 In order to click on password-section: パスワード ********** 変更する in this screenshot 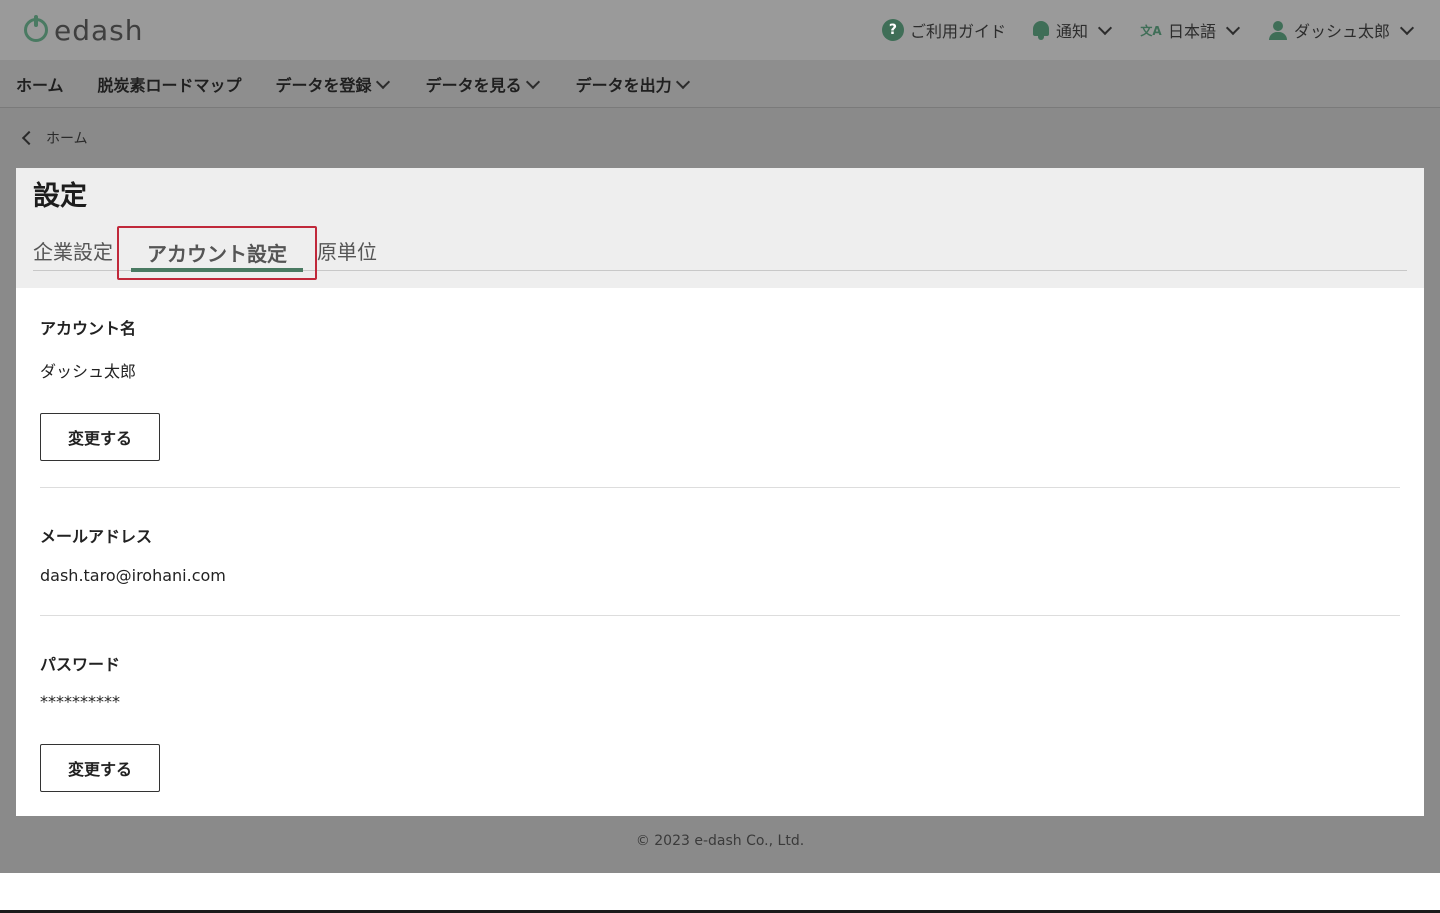, I will do `click(720, 721)`.